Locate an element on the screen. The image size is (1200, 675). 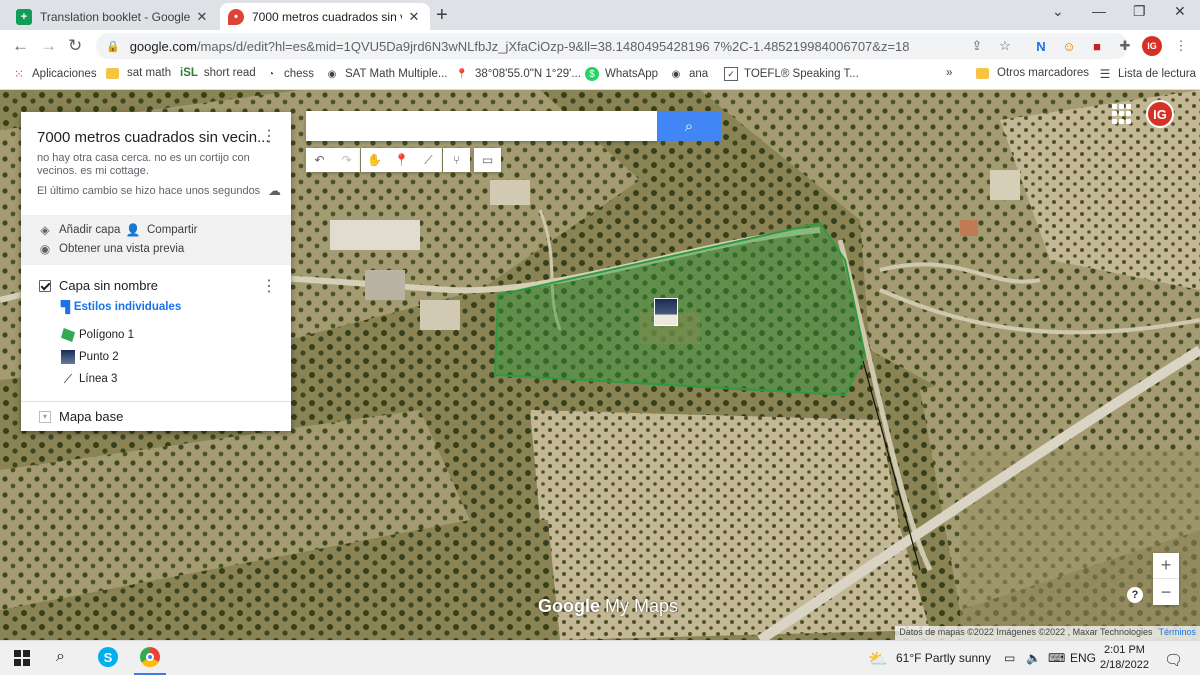
extension-n-icon: N is located at coordinates (1041, 46).